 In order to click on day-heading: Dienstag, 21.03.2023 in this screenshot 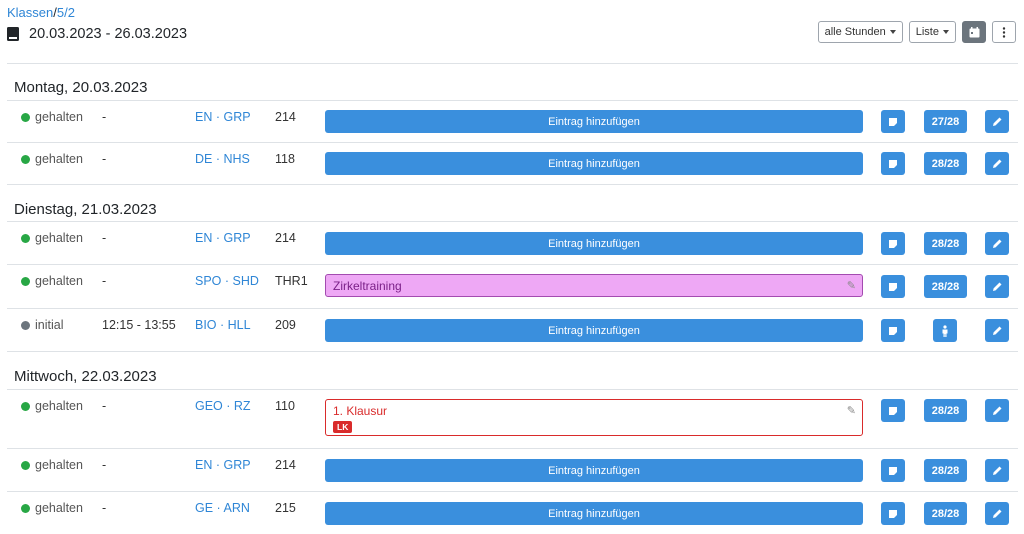, I will do `click(85, 209)`.